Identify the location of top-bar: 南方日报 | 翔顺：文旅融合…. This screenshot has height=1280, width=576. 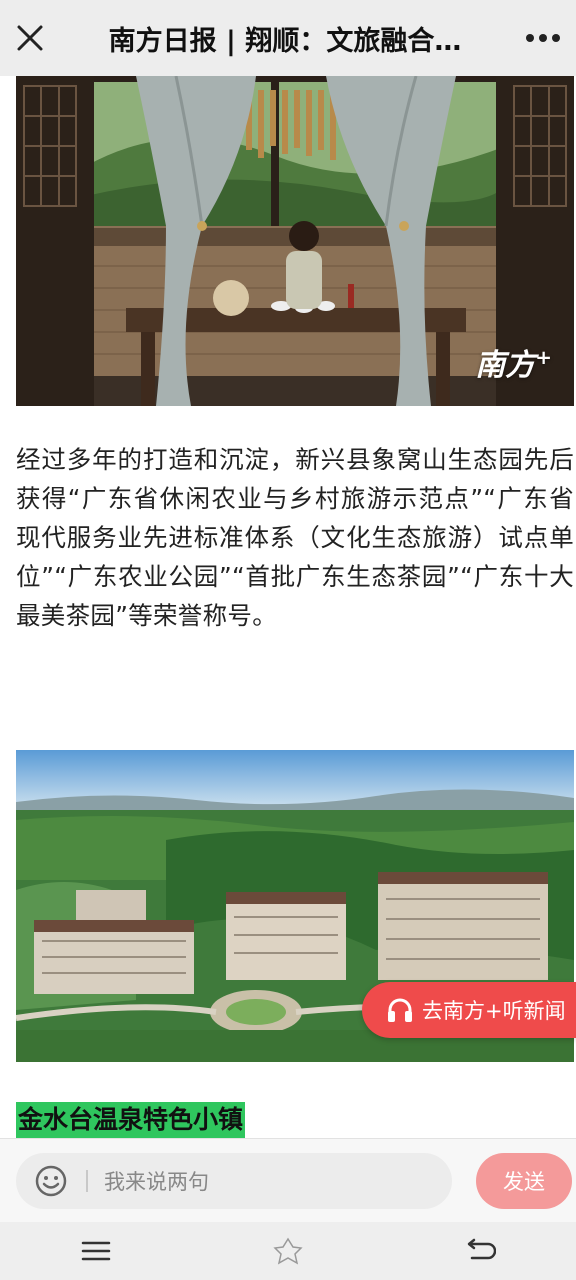
(288, 38).